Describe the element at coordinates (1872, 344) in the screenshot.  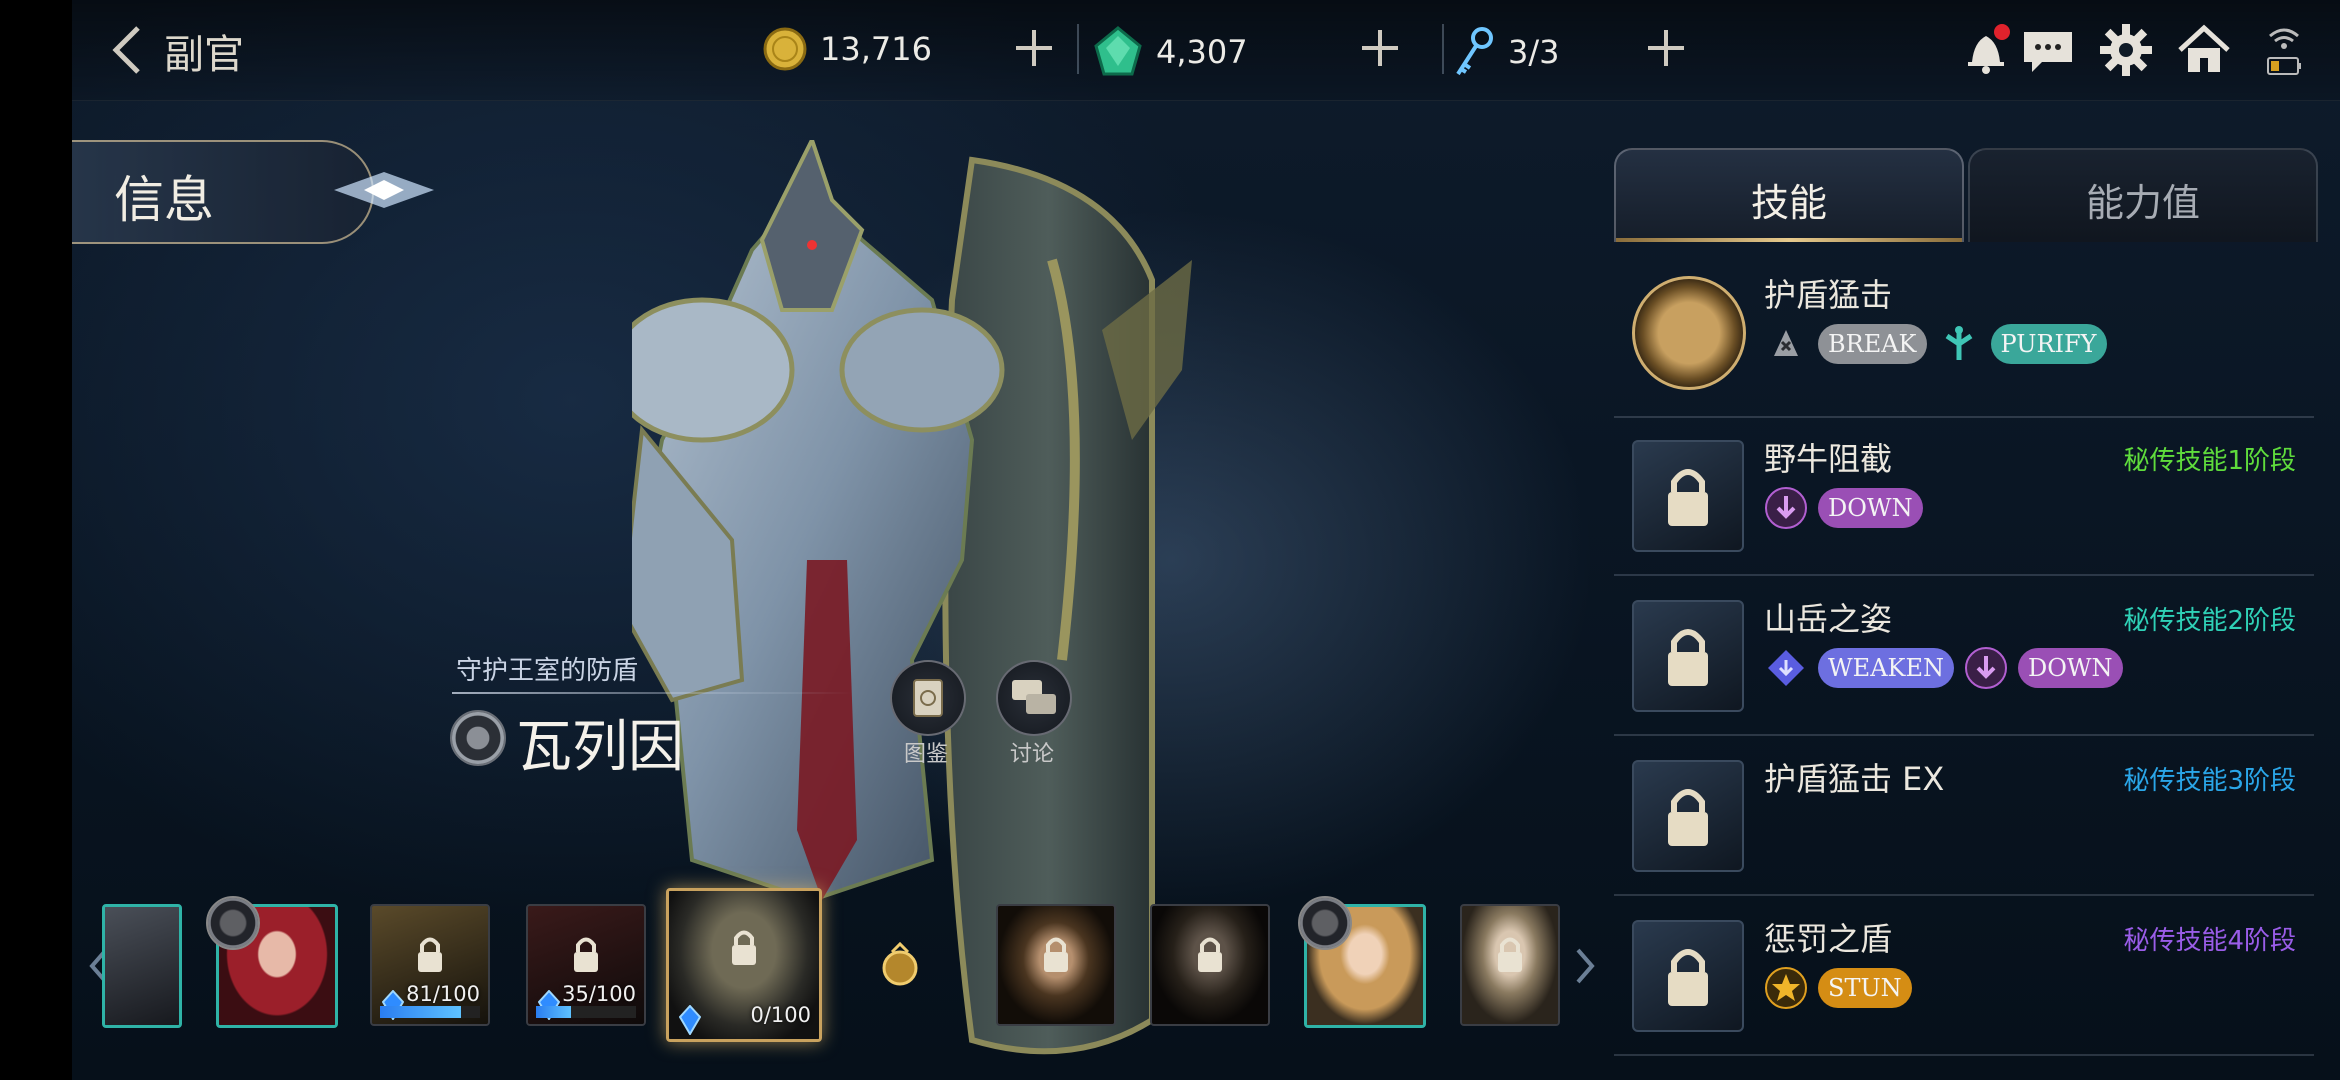
I see `break-tag: BREAK` at that location.